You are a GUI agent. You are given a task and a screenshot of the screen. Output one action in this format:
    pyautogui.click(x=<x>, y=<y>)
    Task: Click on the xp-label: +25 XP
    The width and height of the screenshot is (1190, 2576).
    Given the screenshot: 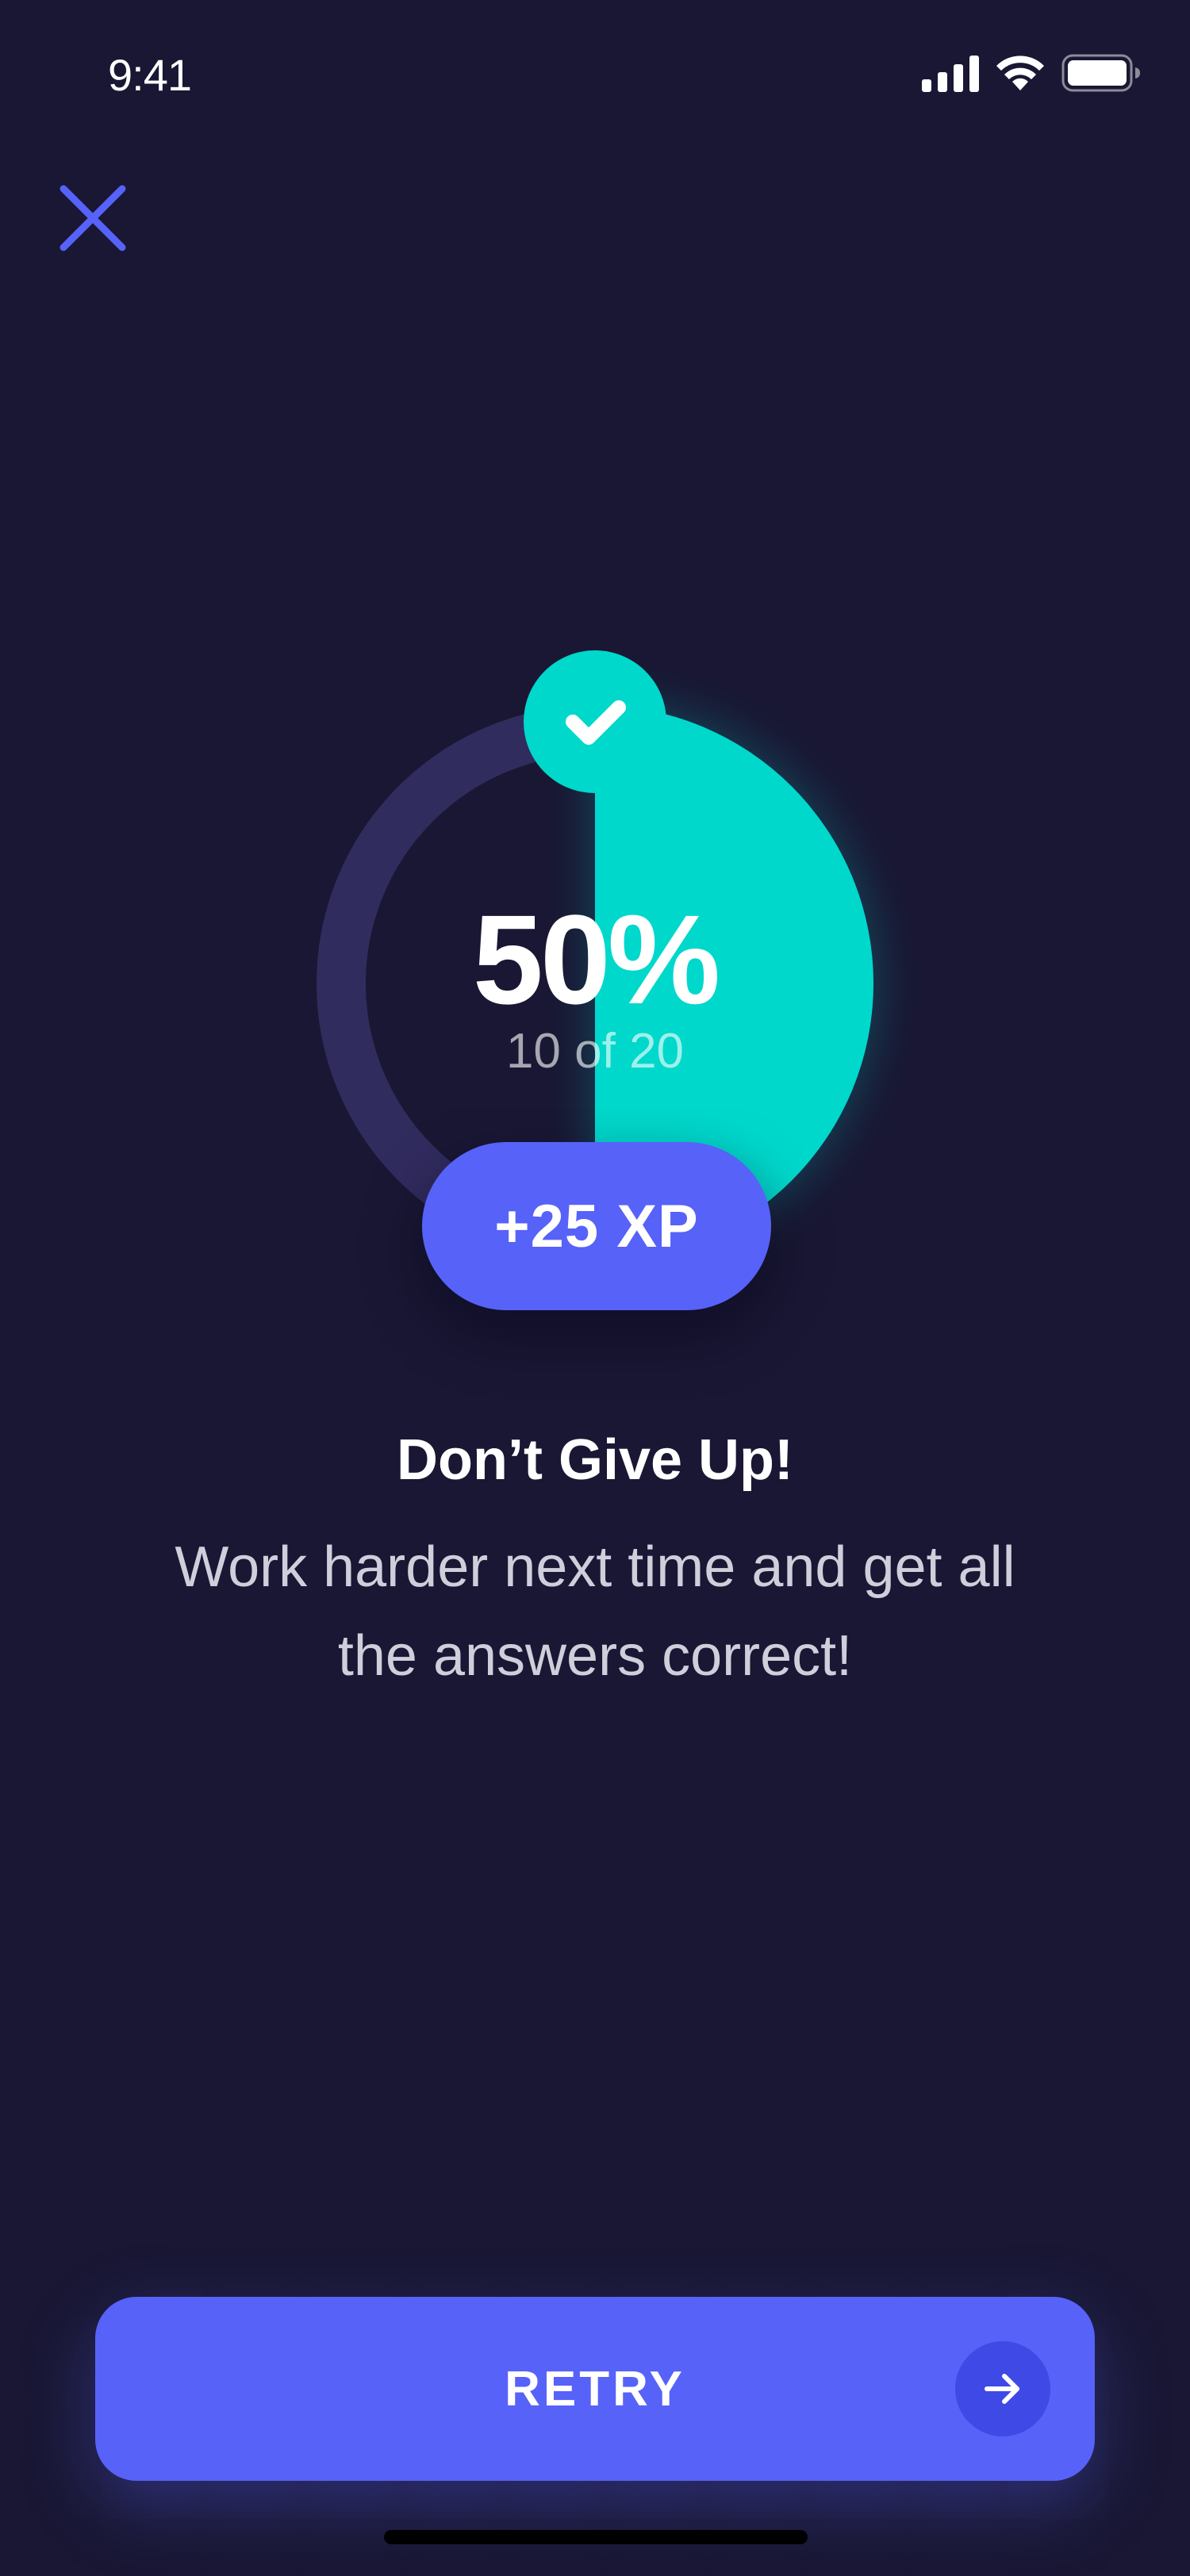 What is the action you would take?
    pyautogui.click(x=596, y=1226)
    